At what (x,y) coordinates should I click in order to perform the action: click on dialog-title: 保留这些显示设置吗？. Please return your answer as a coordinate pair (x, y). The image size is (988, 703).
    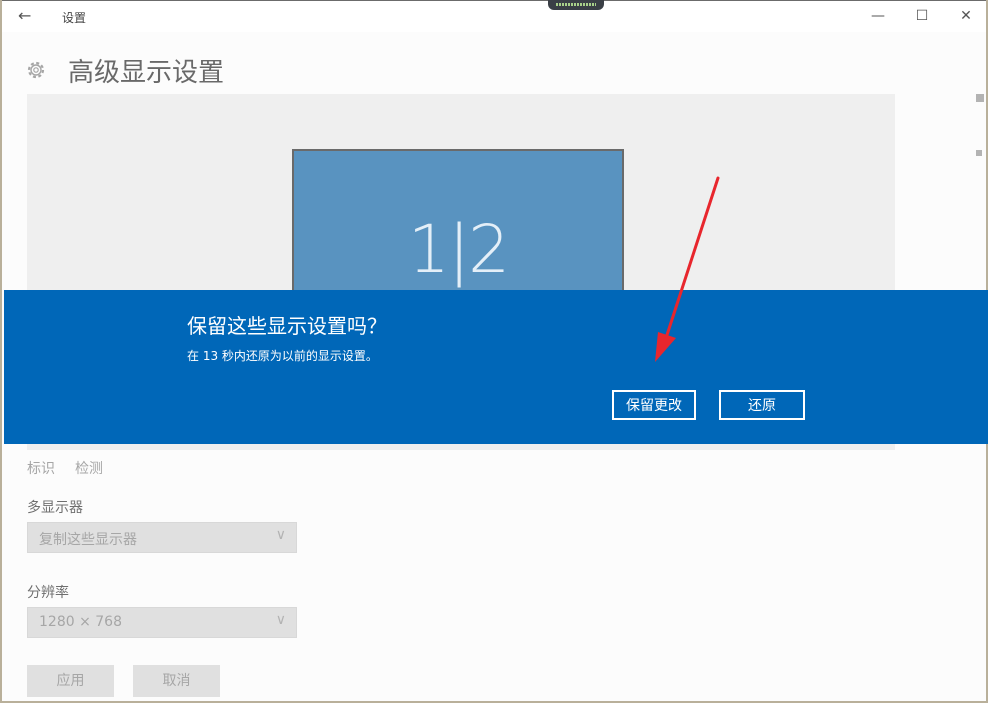
    Looking at the image, I should click on (287, 326).